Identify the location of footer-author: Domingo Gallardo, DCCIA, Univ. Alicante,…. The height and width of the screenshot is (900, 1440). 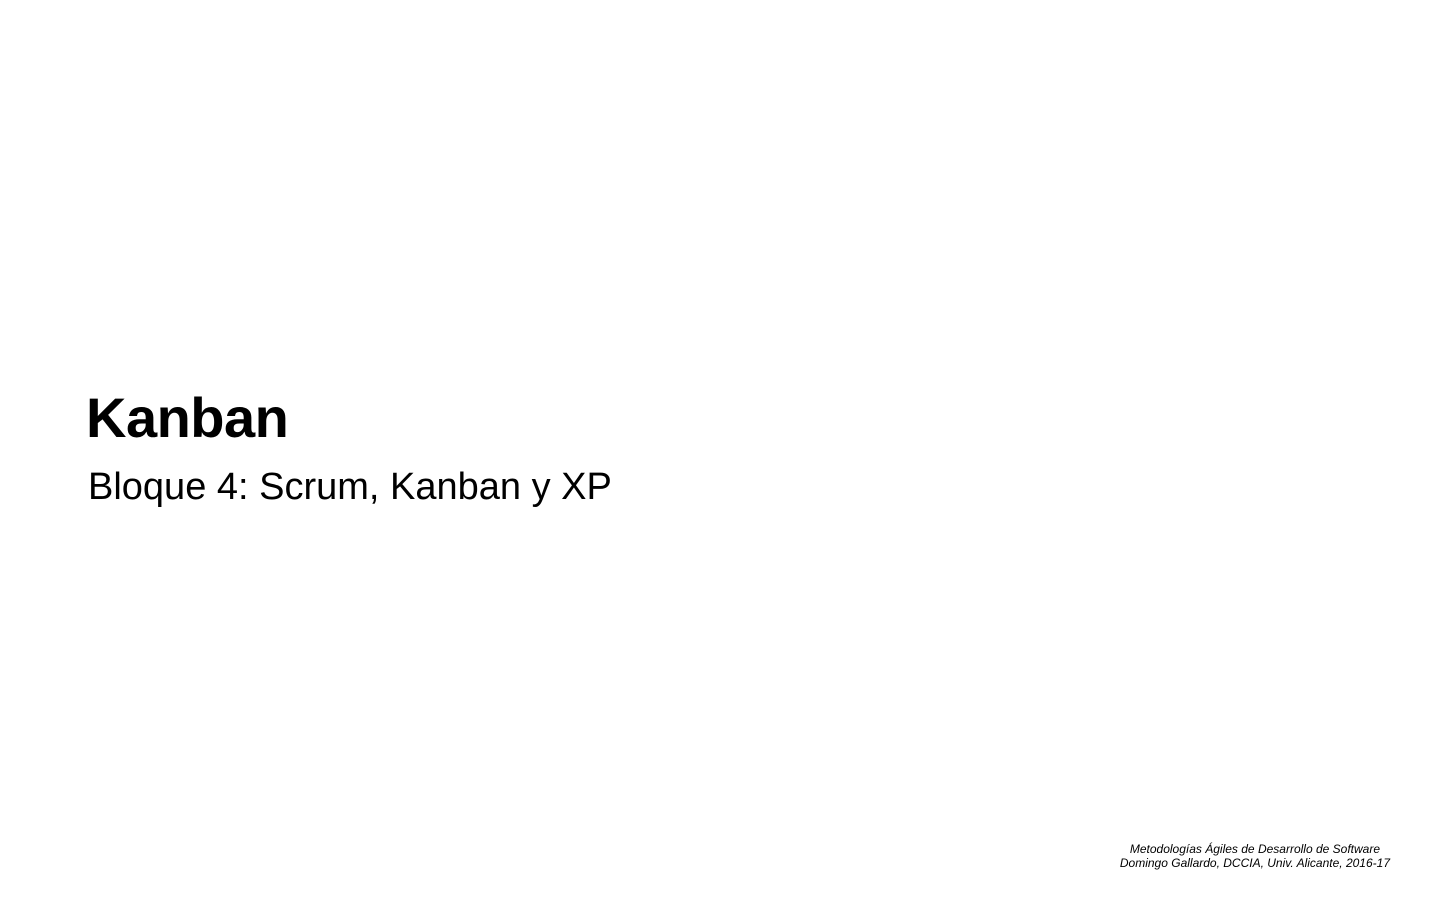
(1254, 863).